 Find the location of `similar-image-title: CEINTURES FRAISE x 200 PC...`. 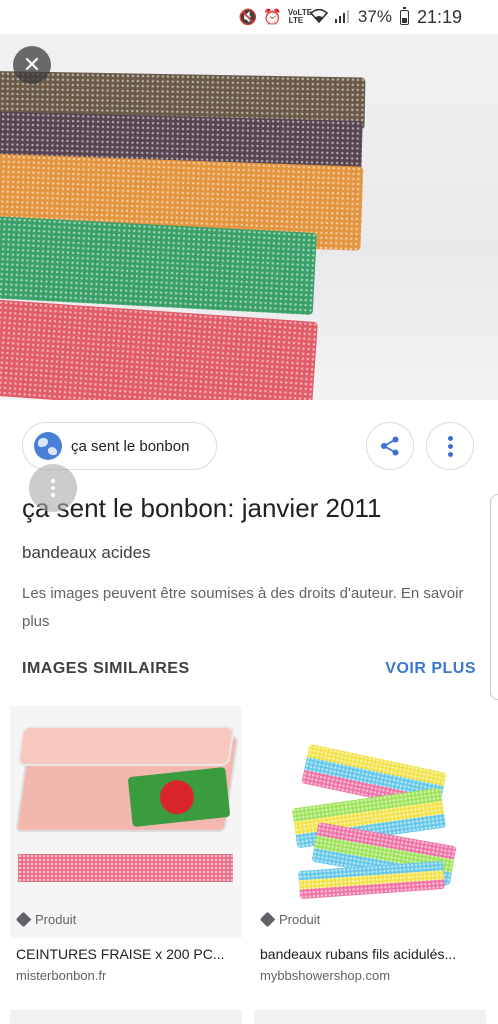

similar-image-title: CEINTURES FRAISE x 200 PC... is located at coordinates (128, 954).